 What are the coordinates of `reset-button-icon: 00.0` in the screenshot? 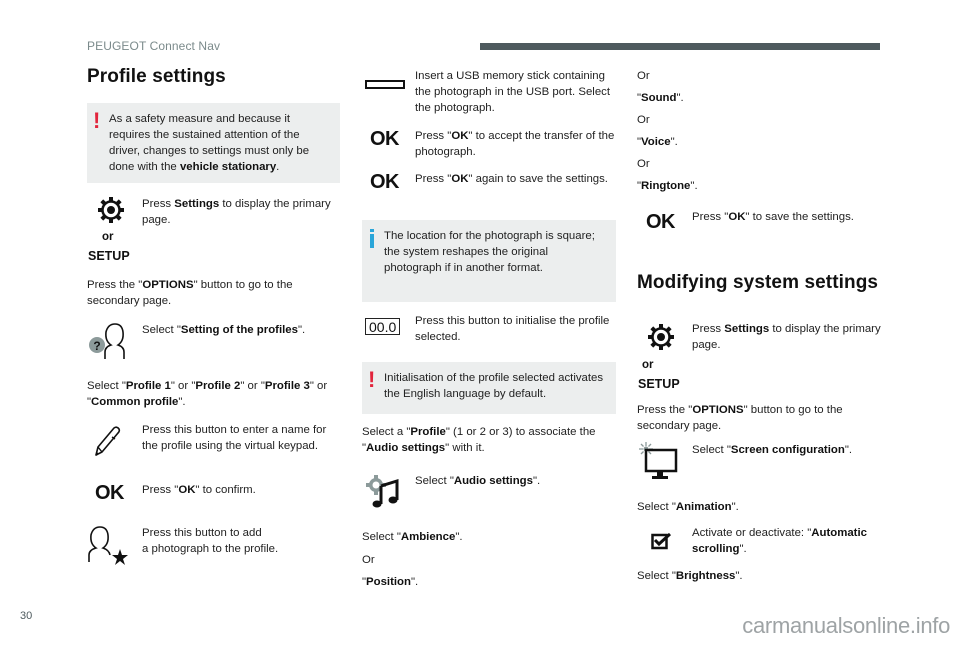 It's located at (383, 326).